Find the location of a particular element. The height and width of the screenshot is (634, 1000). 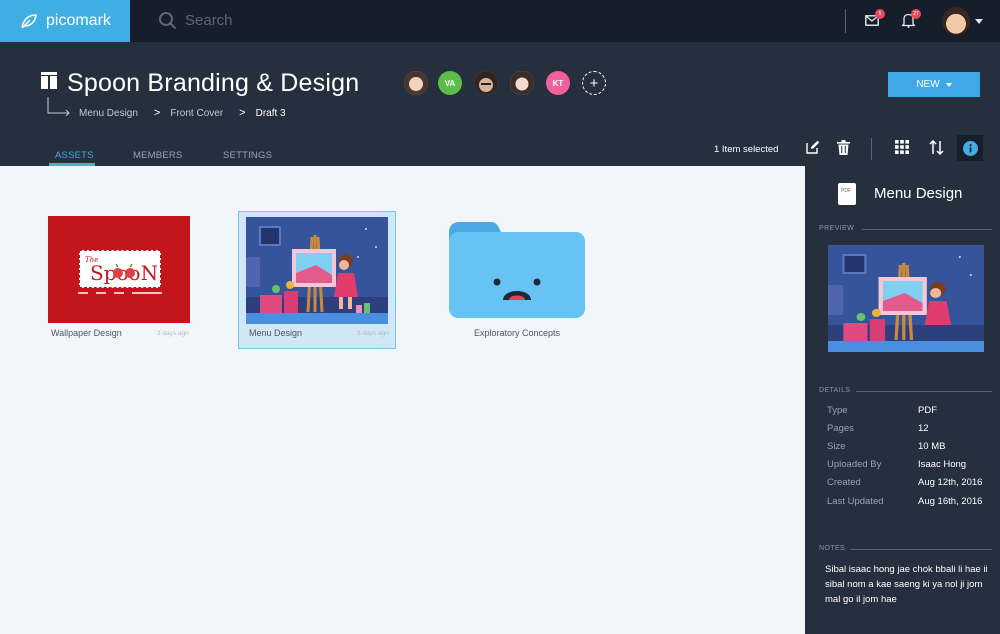

search-input: Search is located at coordinates (209, 20).